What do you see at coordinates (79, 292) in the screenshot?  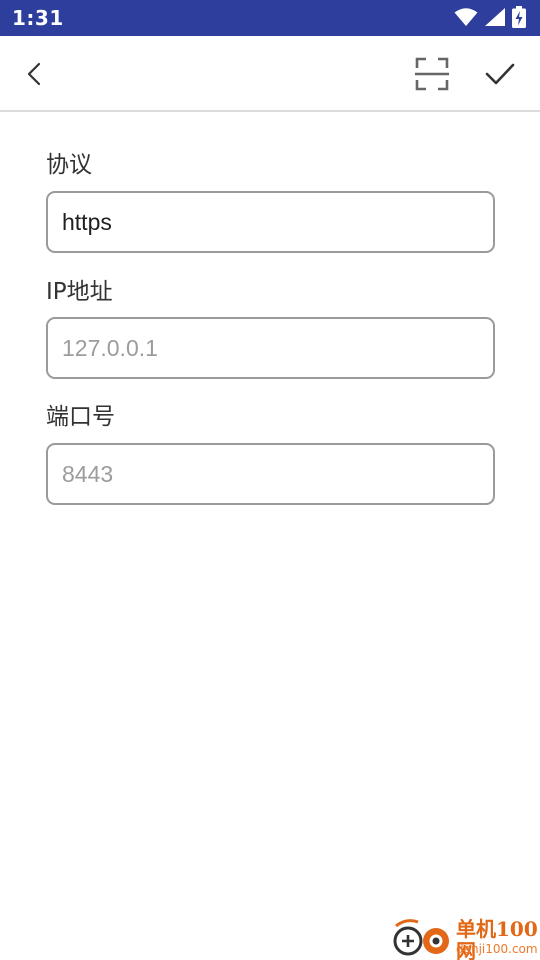 I see `ip-address-label: IP地址` at bounding box center [79, 292].